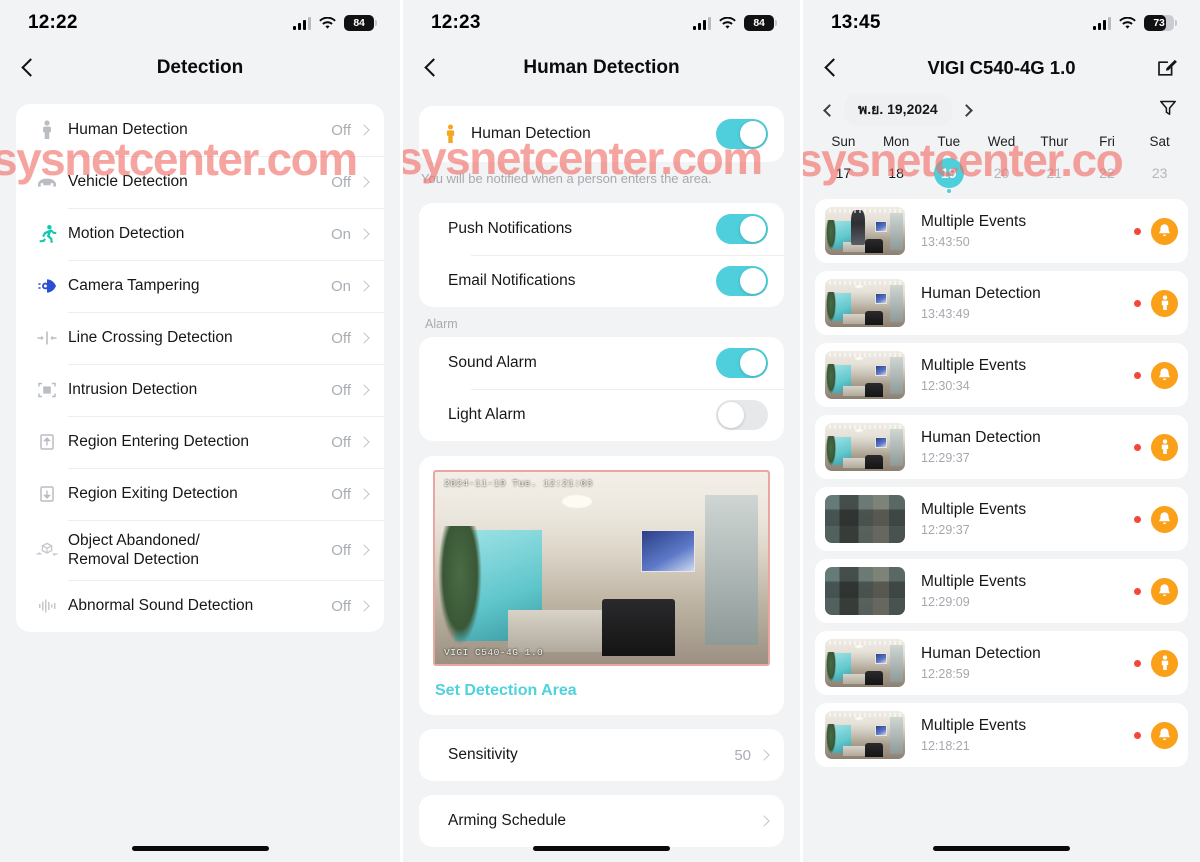 This screenshot has height=862, width=1200. I want to click on date-cell-18: 18, so click(896, 171).